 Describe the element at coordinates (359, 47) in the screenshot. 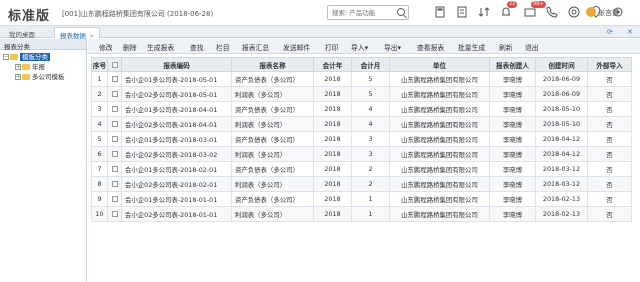

I see `import-button: 导入▾` at that location.